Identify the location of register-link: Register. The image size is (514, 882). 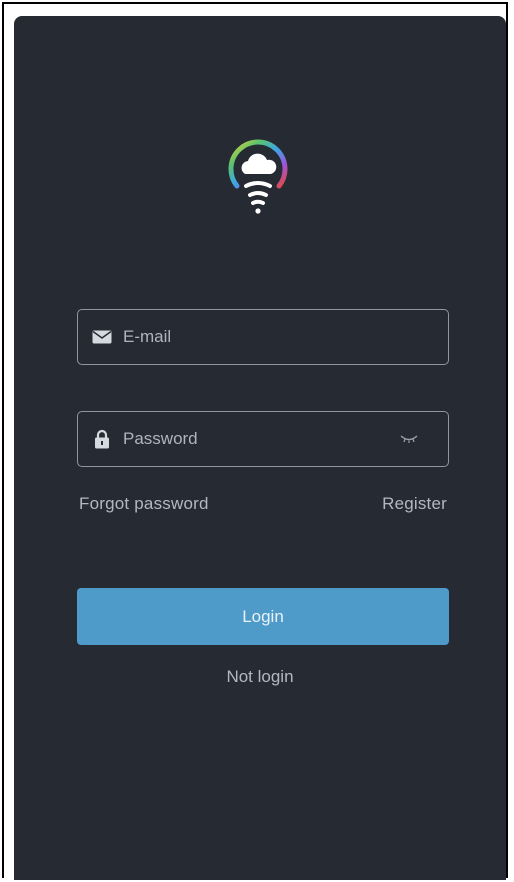
(414, 504).